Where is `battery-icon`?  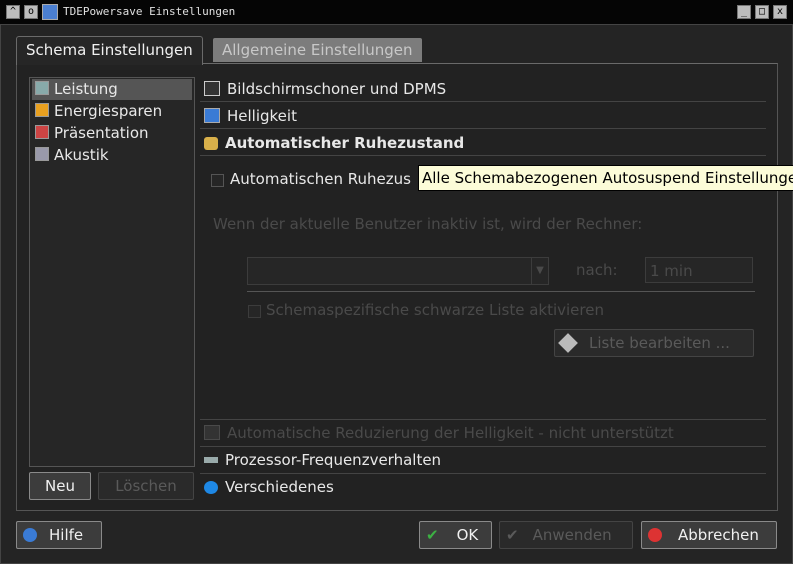
battery-icon is located at coordinates (42, 110).